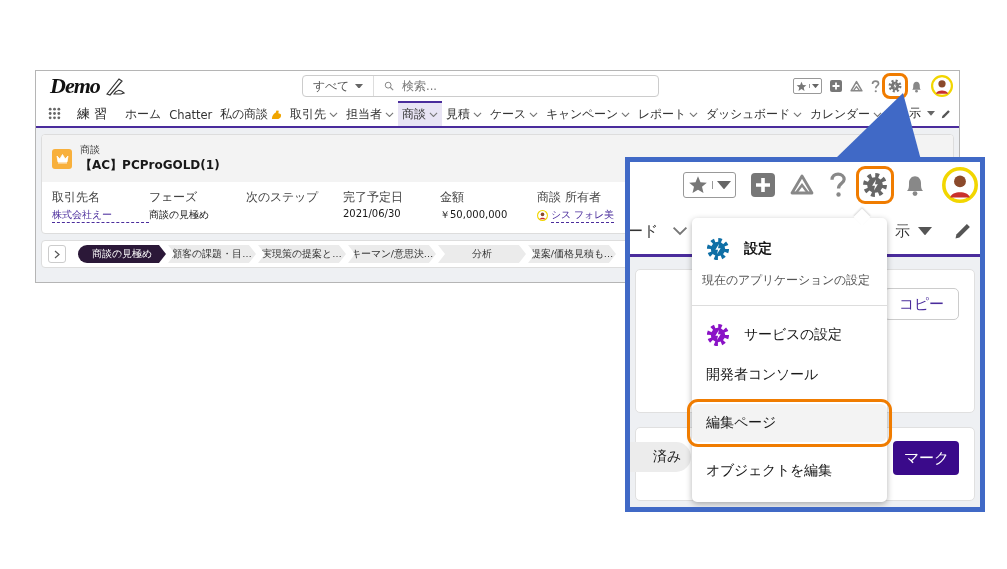 The image size is (1007, 569). Describe the element at coordinates (100, 215) in the screenshot. I see `account-link: 株式会社えー` at that location.